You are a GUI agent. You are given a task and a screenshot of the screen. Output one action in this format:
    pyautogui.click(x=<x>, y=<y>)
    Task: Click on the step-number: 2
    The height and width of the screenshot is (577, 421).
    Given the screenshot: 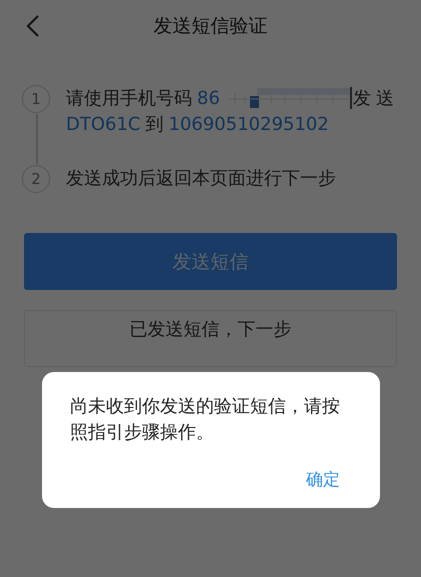 What is the action you would take?
    pyautogui.click(x=36, y=179)
    